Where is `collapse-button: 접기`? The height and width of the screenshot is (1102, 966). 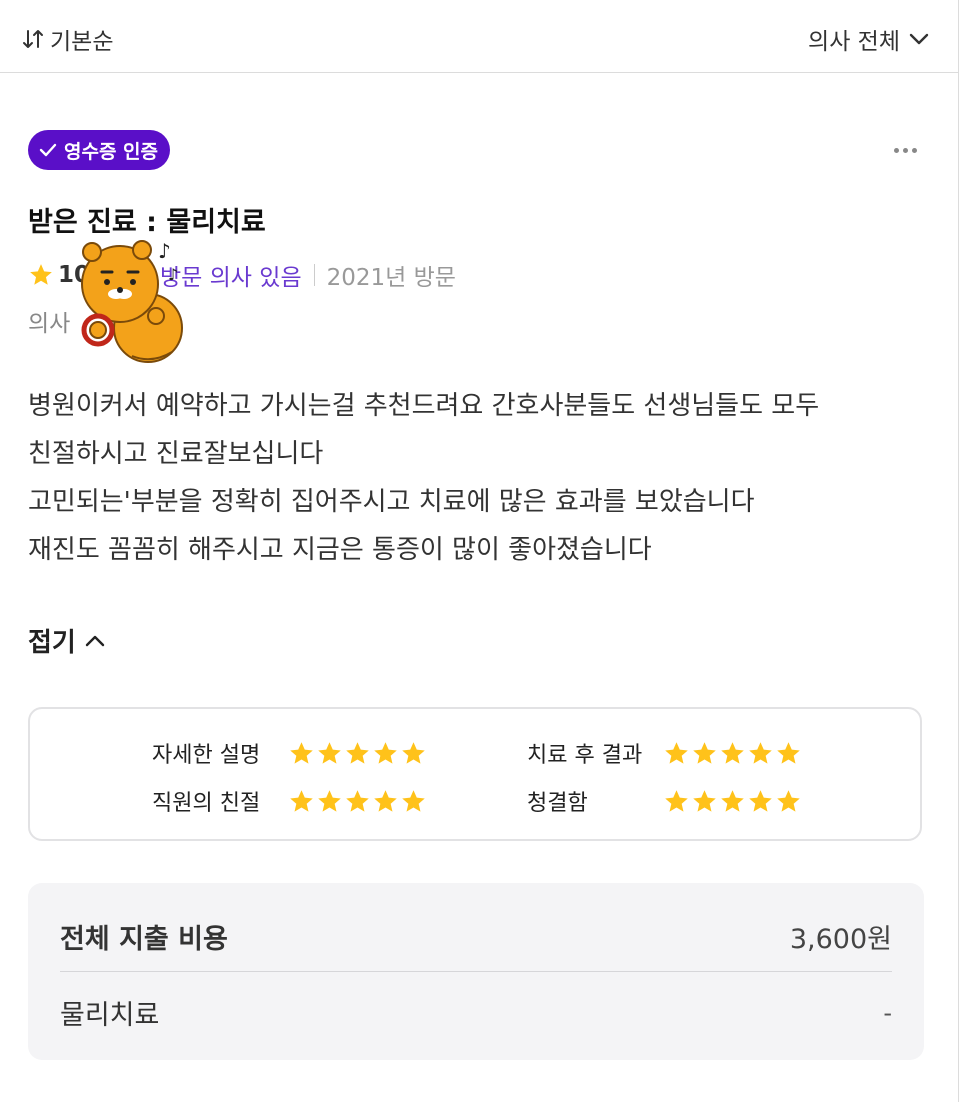
collapse-button: 접기 is located at coordinates (67, 640).